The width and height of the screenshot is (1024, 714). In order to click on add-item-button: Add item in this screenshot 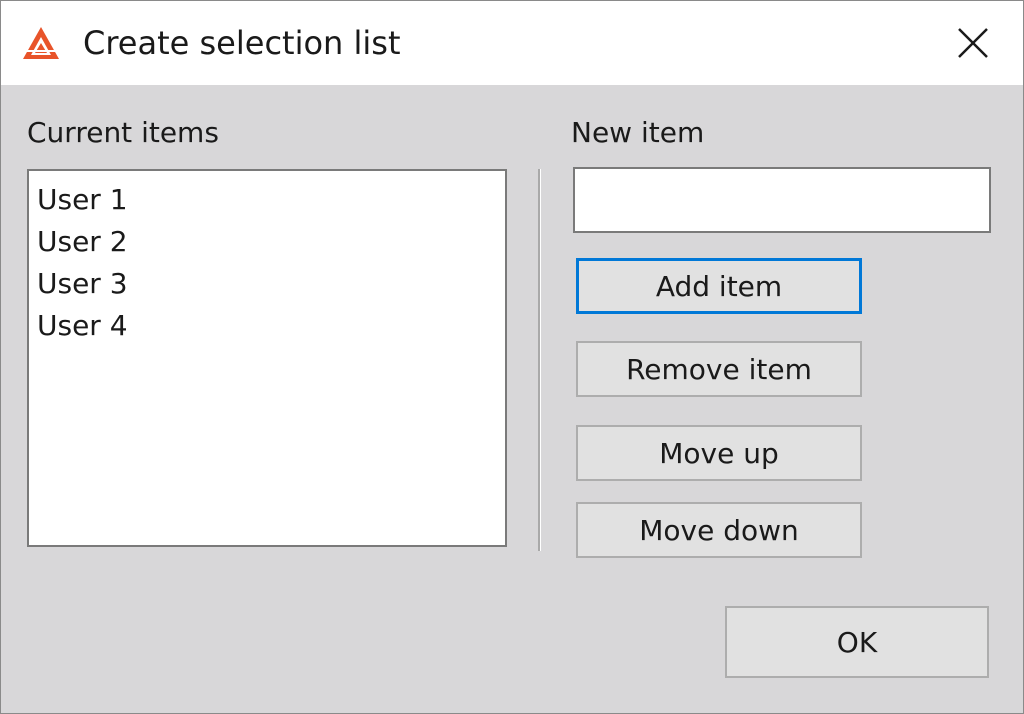, I will do `click(719, 286)`.